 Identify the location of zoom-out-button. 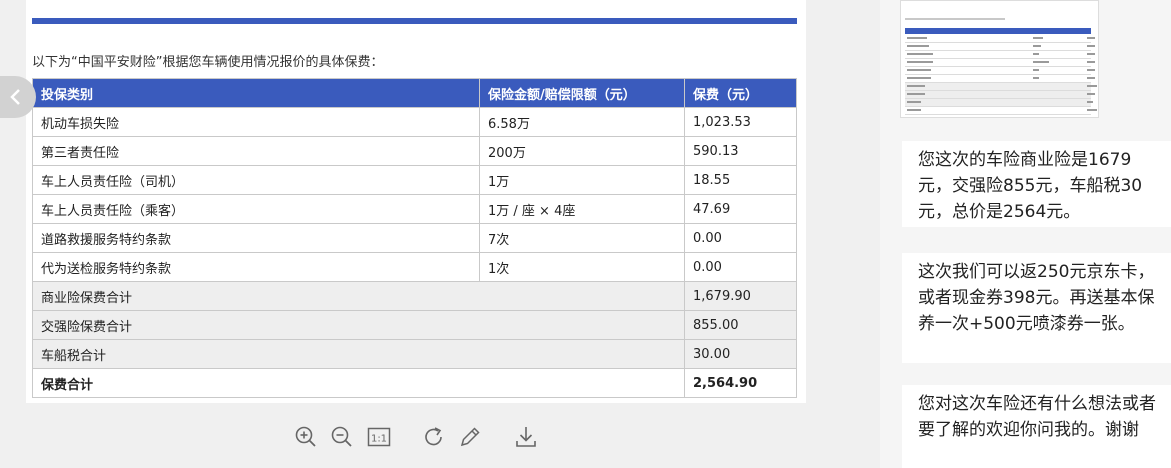
(342, 437).